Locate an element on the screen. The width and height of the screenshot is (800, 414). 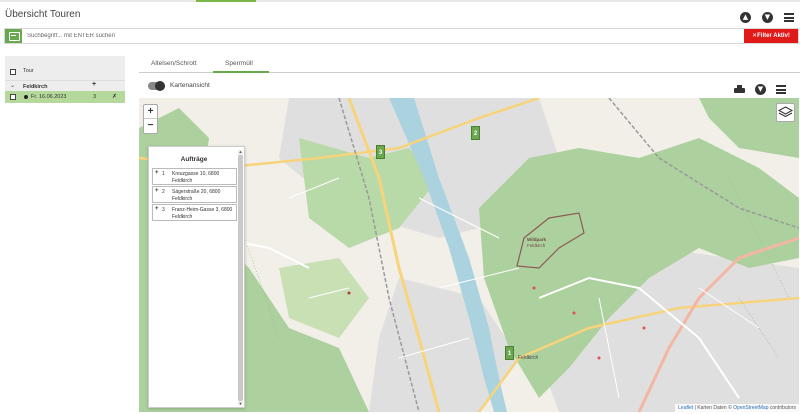
order-number: 1 is located at coordinates (163, 174).